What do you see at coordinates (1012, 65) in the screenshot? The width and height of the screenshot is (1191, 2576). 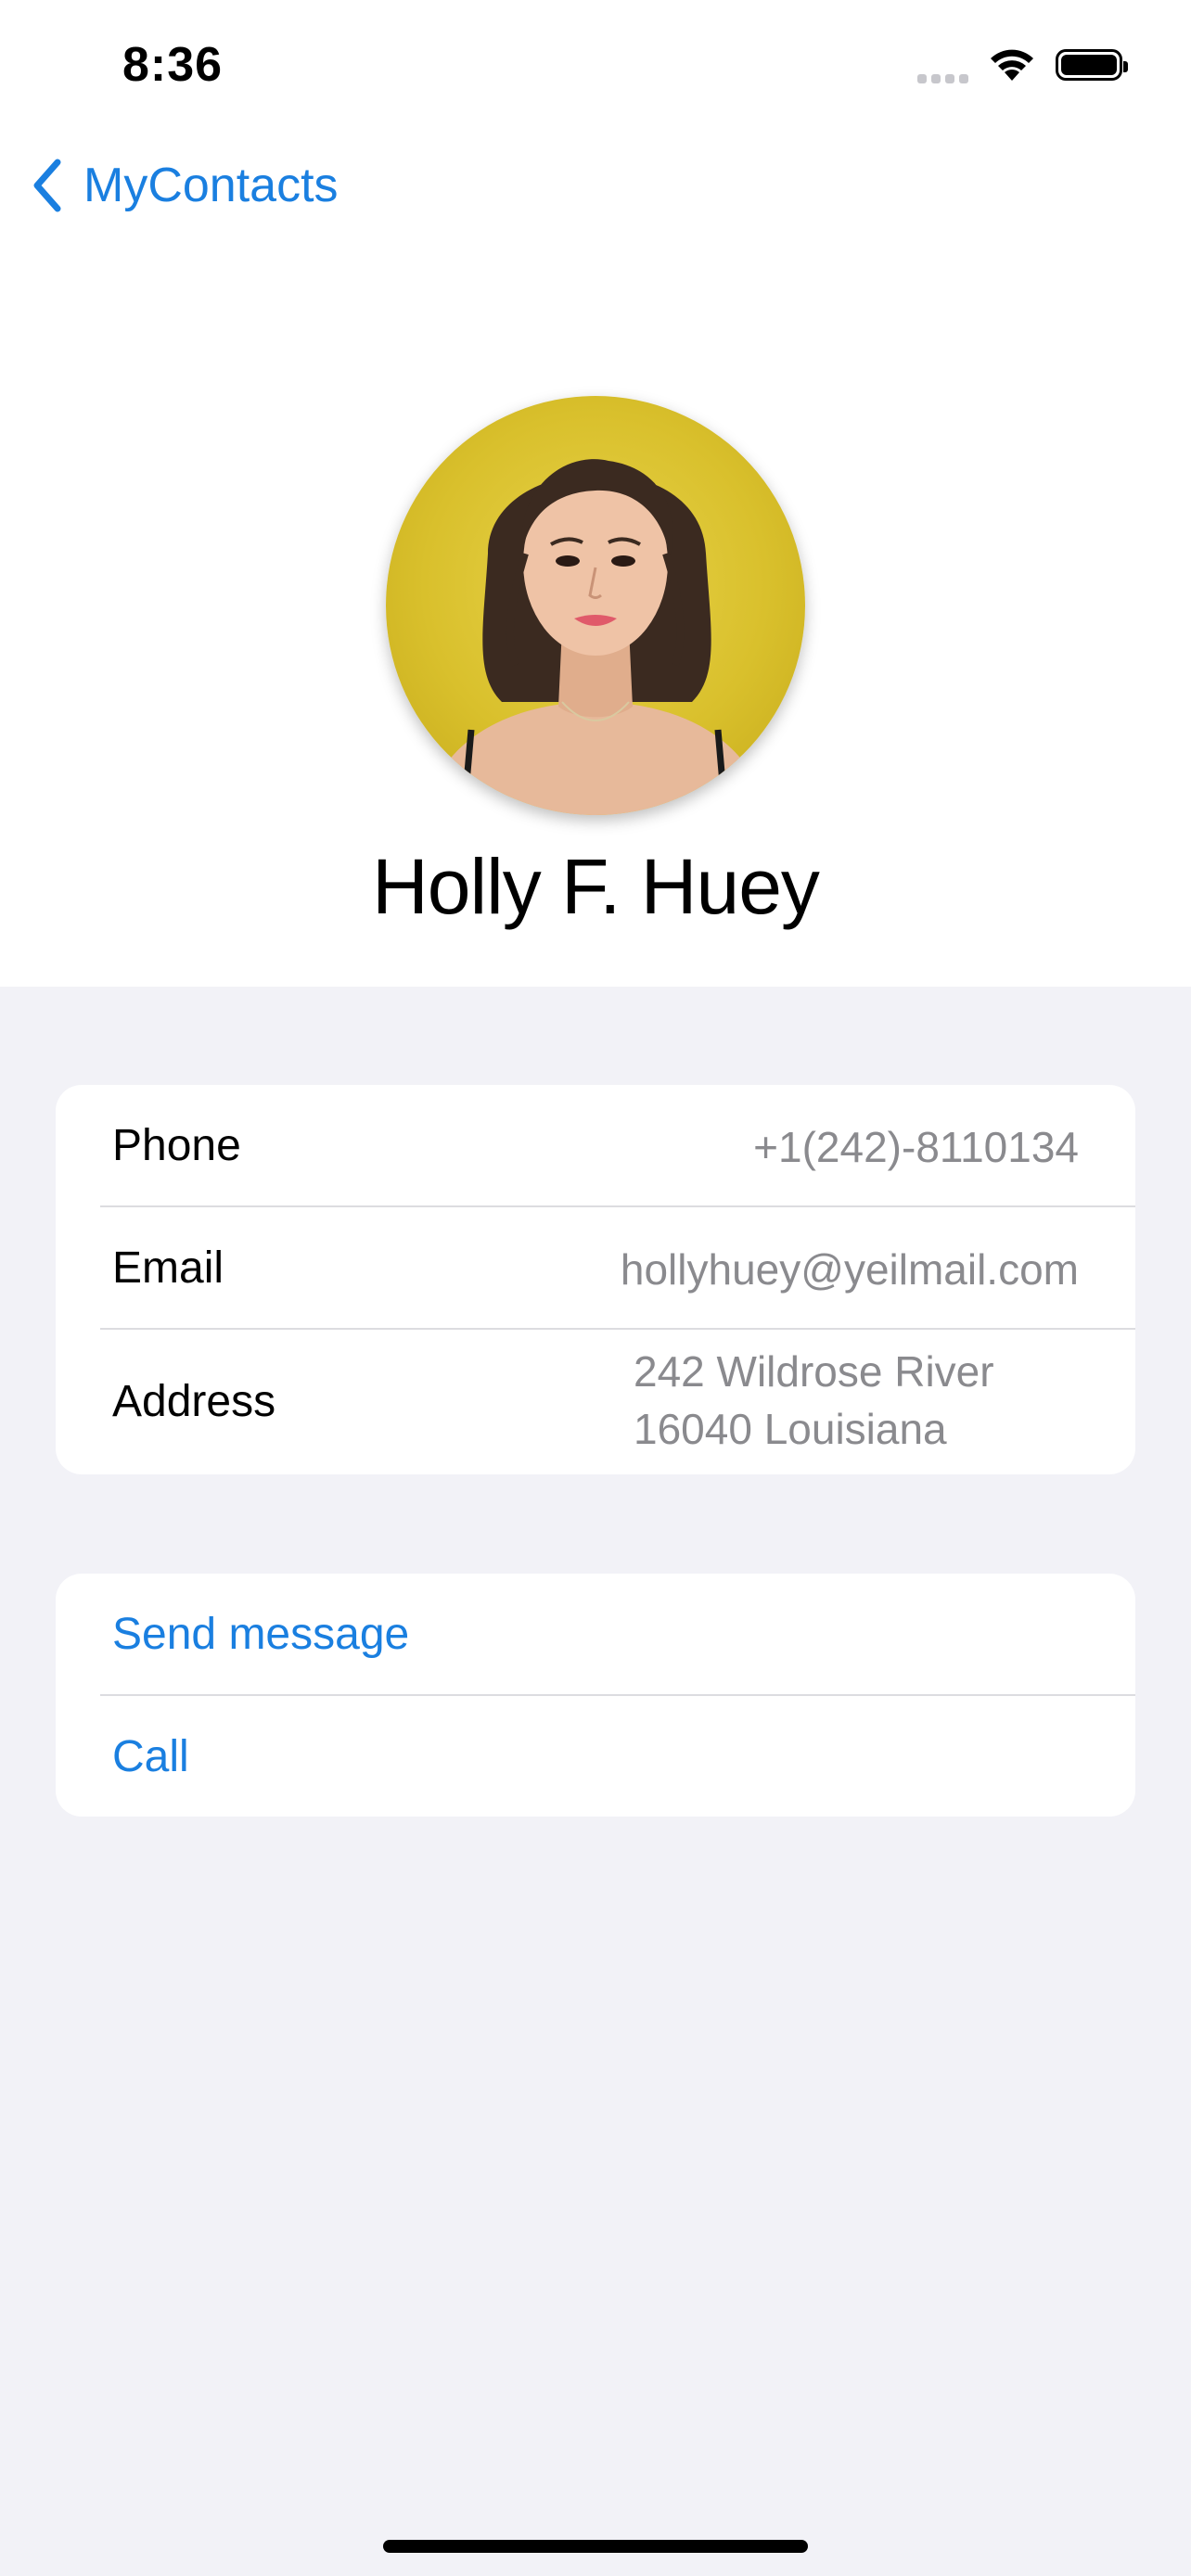 I see `wifi-icon` at bounding box center [1012, 65].